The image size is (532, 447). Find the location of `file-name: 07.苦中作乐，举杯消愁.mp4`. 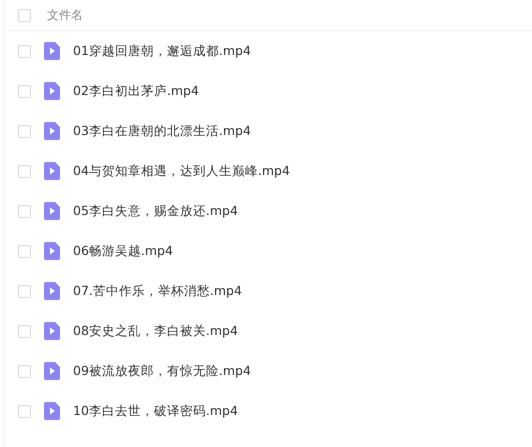

file-name: 07.苦中作乐，举杯消愁.mp4 is located at coordinates (157, 291).